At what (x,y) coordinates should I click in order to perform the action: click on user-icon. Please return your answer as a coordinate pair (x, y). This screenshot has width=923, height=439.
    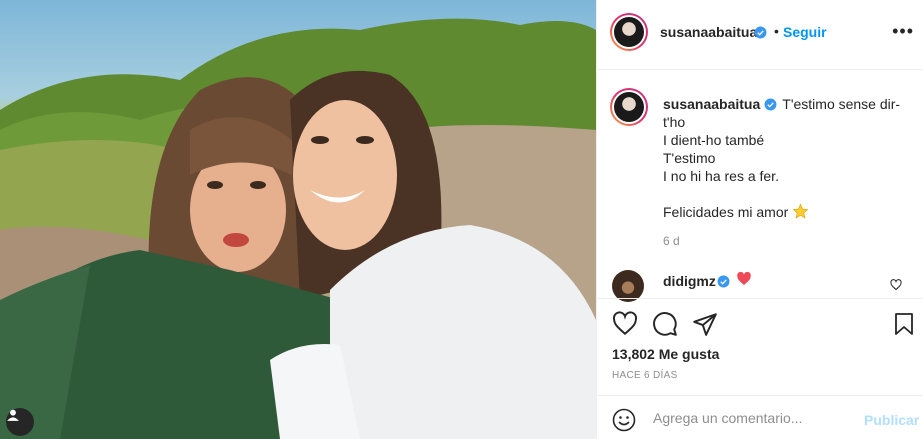
    Looking at the image, I should click on (13, 415).